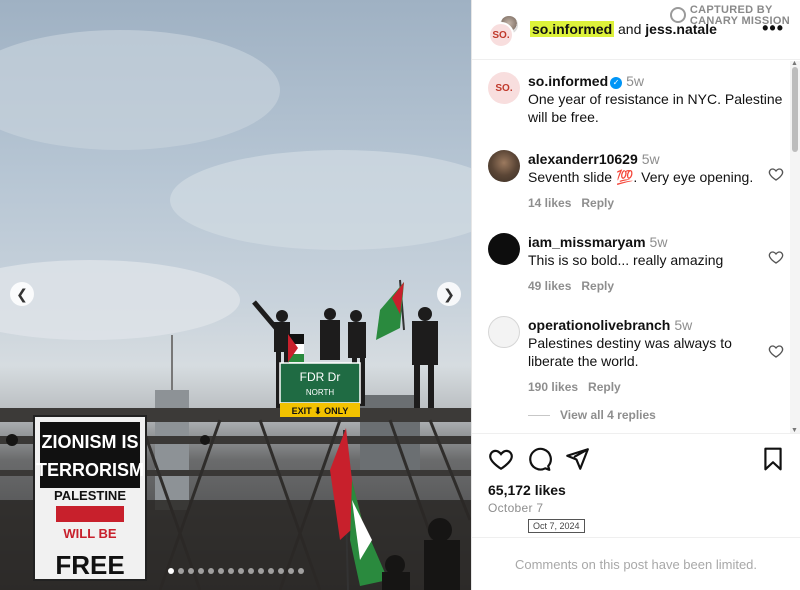 The height and width of the screenshot is (590, 800). I want to click on scrollbar-thumb, so click(795, 109).